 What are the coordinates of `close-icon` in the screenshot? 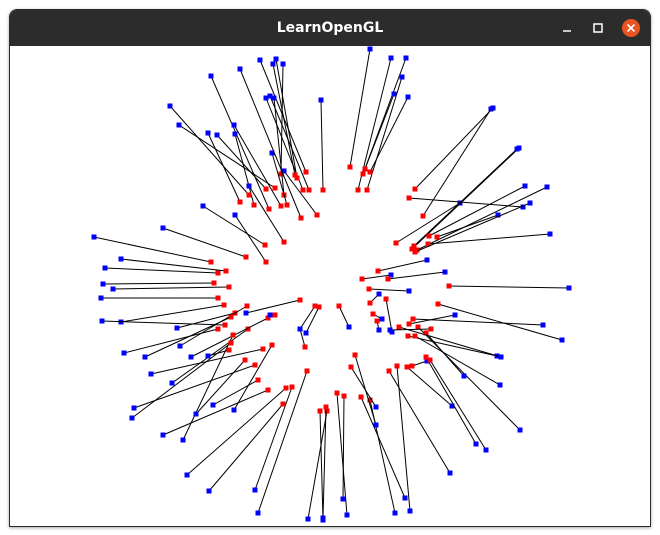 It's located at (631, 28).